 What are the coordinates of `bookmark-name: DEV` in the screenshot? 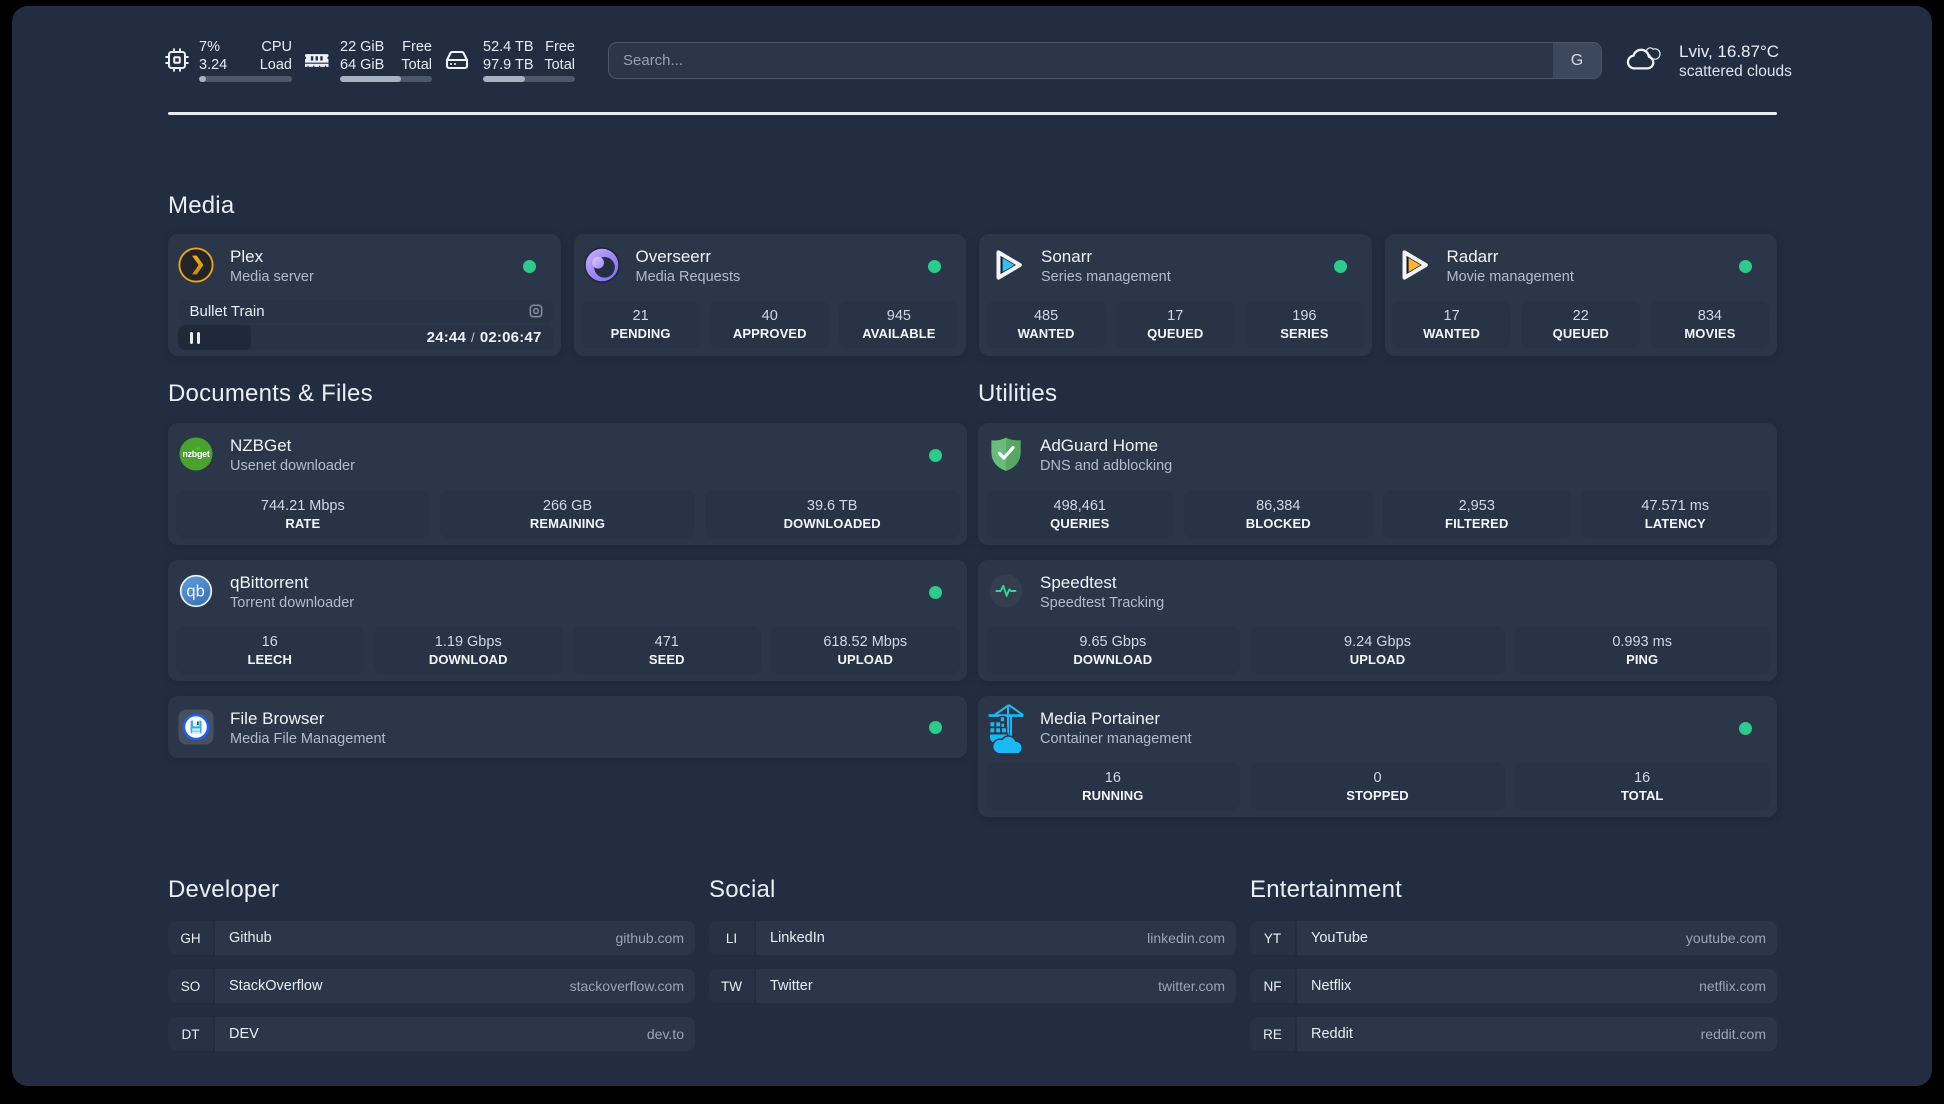 It's located at (244, 1034).